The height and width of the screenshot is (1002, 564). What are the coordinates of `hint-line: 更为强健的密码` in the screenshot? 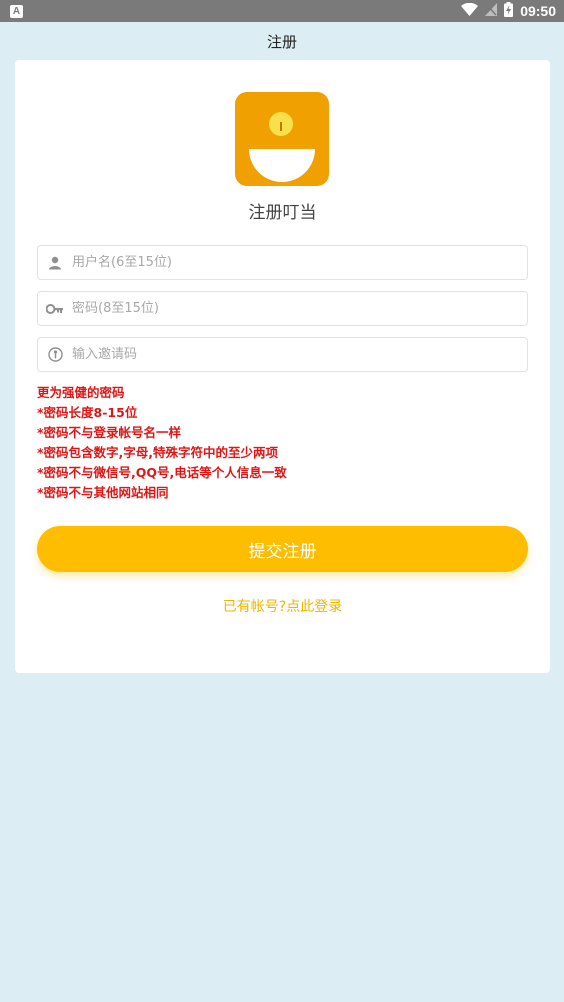 It's located at (81, 392).